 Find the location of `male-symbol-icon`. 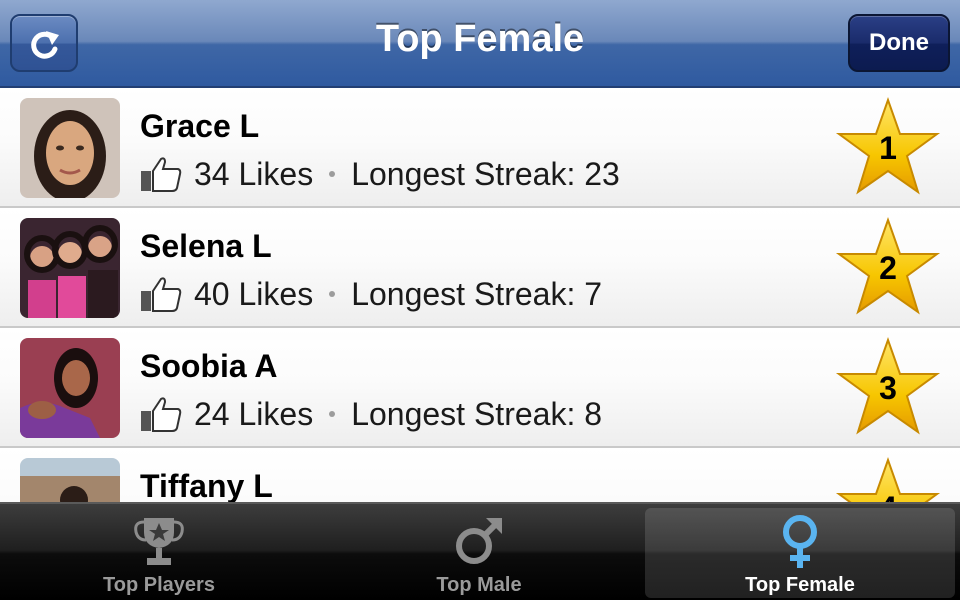

male-symbol-icon is located at coordinates (479, 541).